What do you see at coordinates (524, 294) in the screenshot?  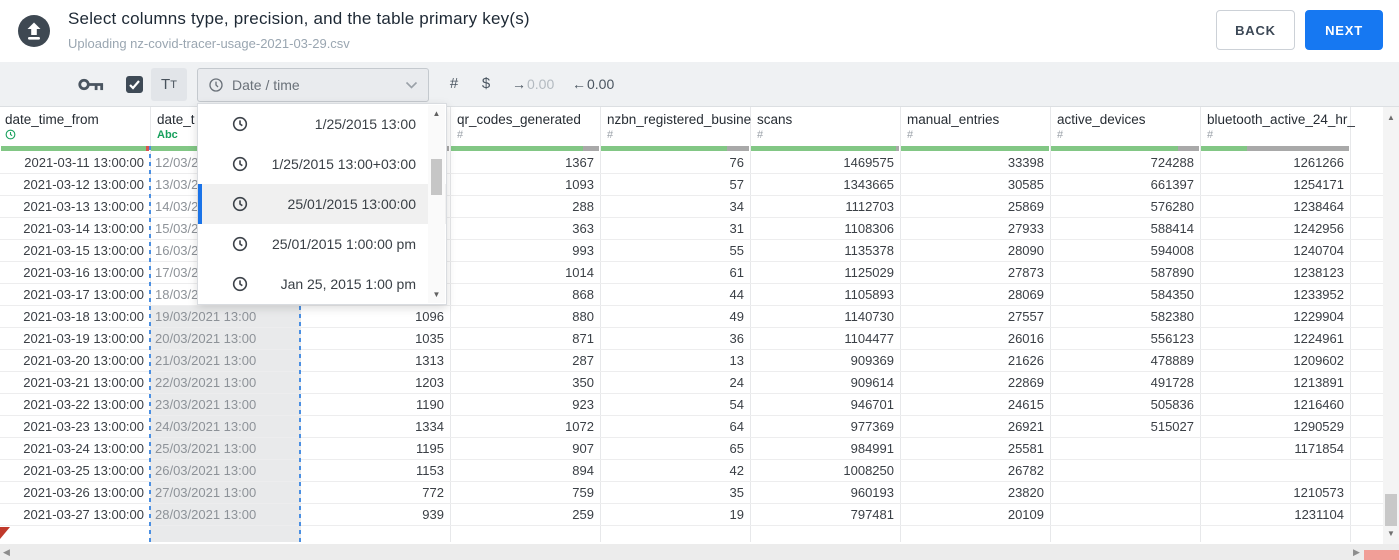 I see `table-cell: 868` at bounding box center [524, 294].